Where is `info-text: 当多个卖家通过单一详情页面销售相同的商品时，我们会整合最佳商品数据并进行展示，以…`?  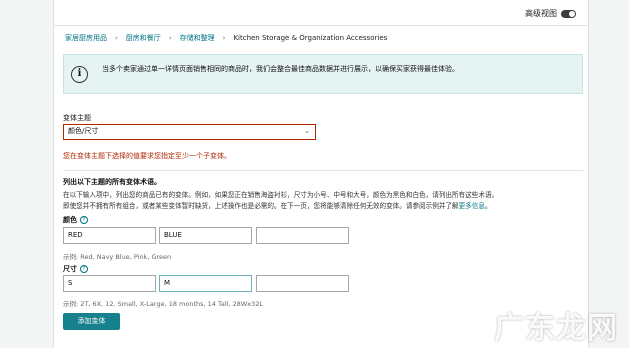
info-text: 当多个卖家通过单一详情页面销售相同的商品时，我们会整合最佳商品数据并进行展示，以… is located at coordinates (280, 69).